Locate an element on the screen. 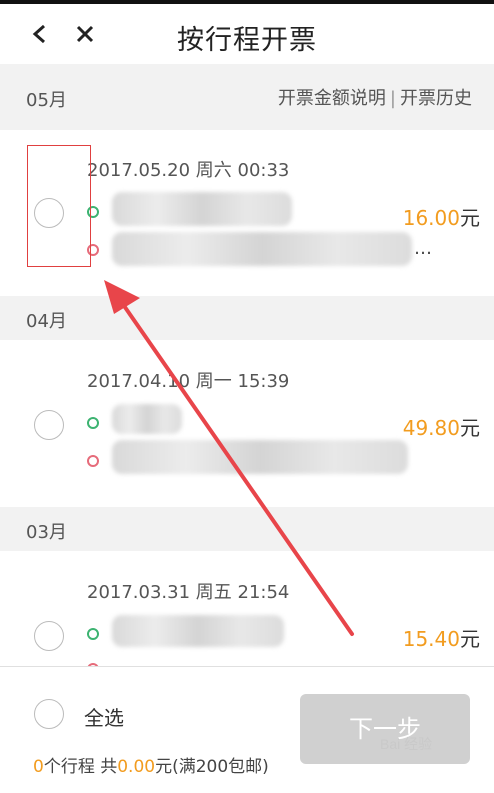 The width and height of the screenshot is (494, 793). total-amount: 0.00 is located at coordinates (136, 767).